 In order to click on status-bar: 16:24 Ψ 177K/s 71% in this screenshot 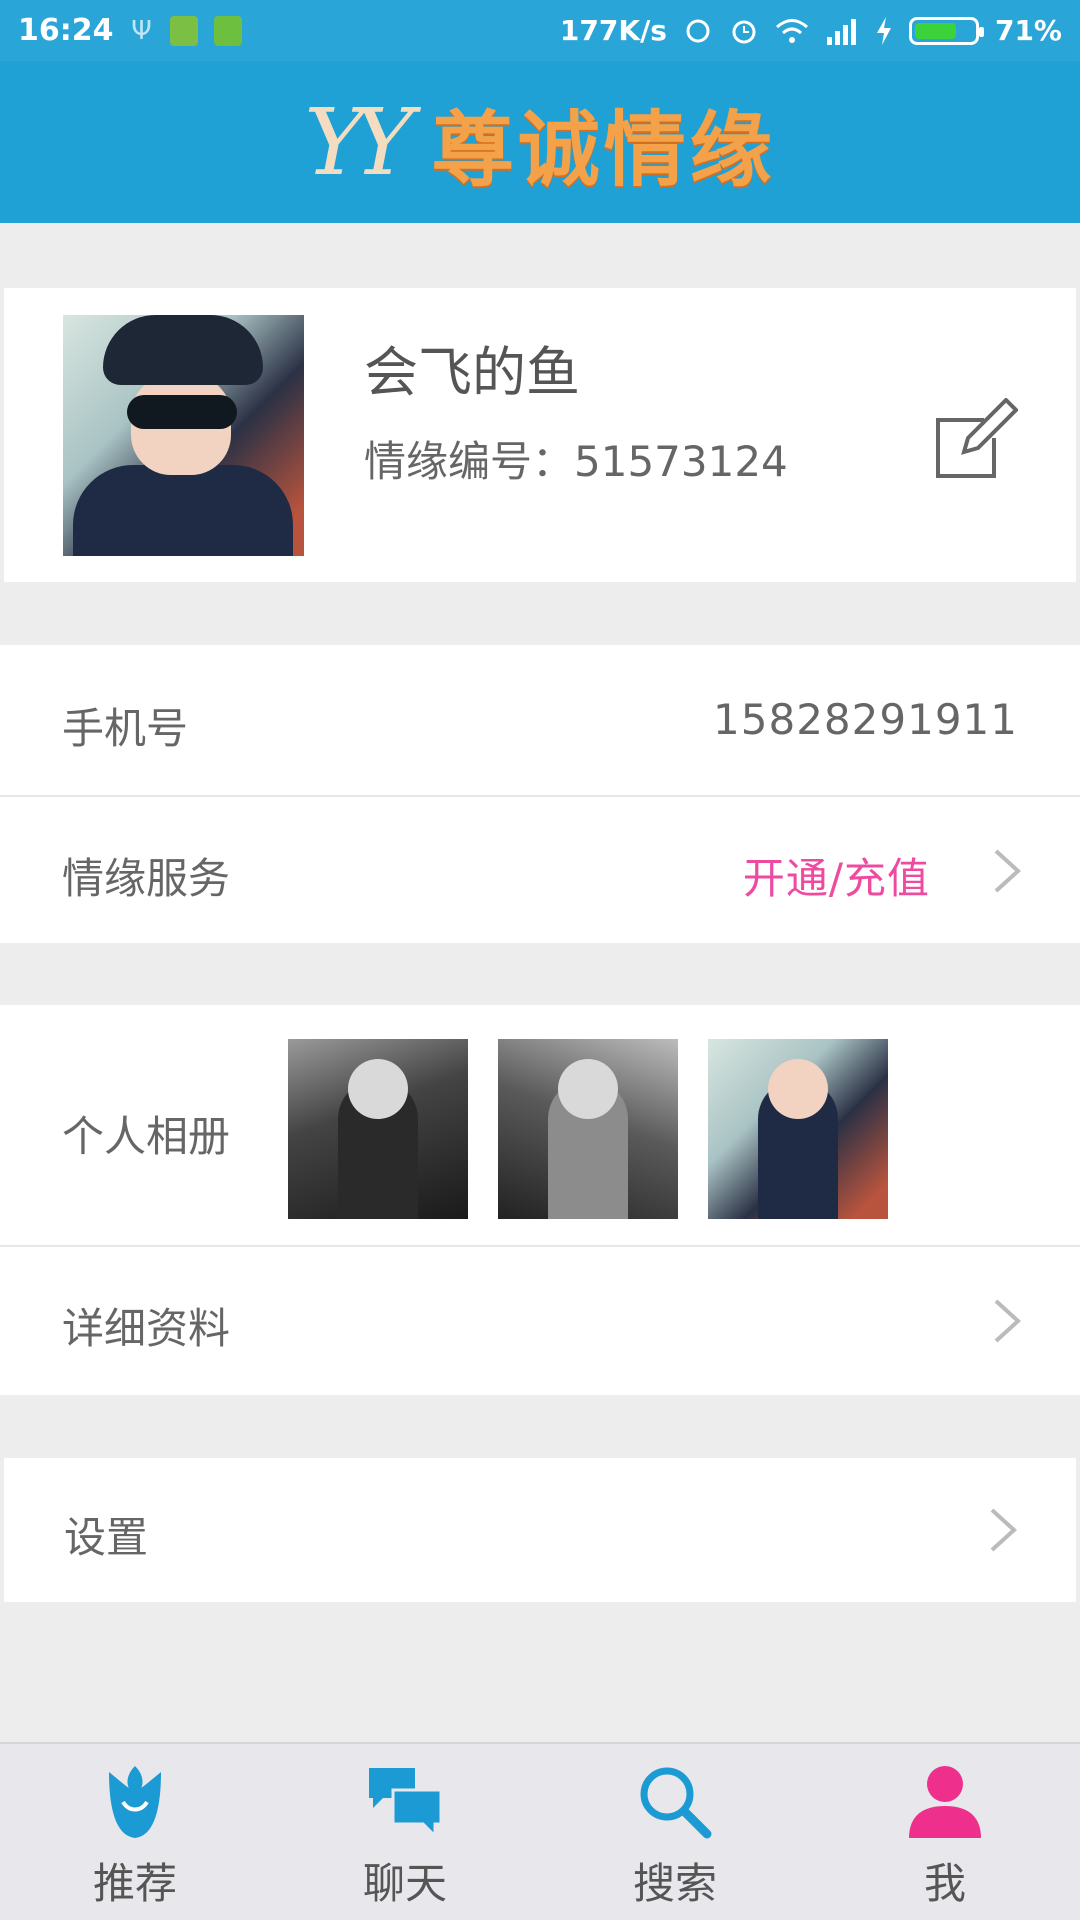, I will do `click(540, 30)`.